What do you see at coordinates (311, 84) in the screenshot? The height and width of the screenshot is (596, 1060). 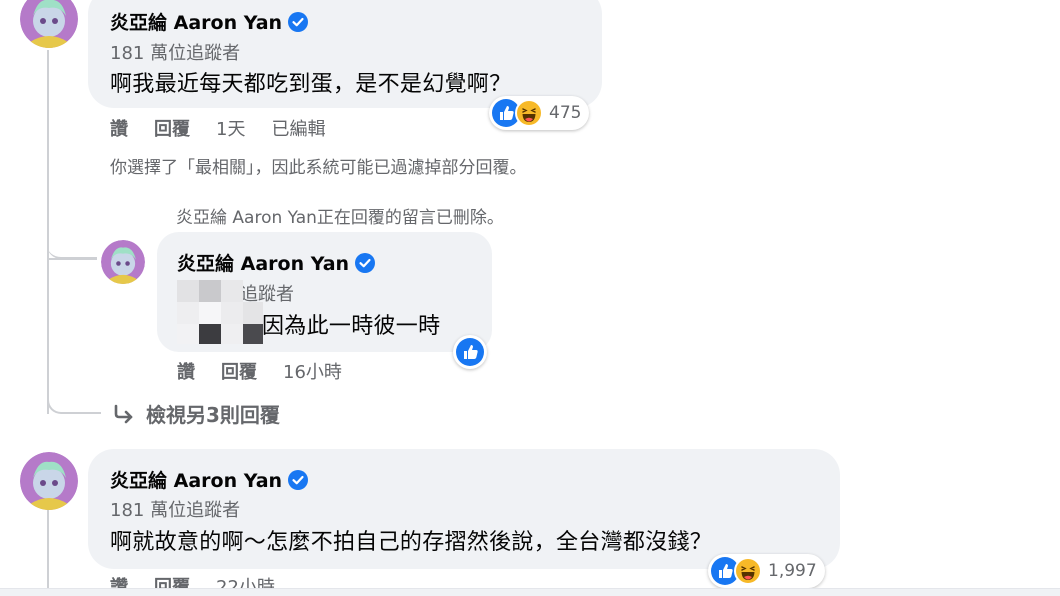 I see `comment-text: 啊我最近每天都吃到蛋，是不是幻覺啊？` at bounding box center [311, 84].